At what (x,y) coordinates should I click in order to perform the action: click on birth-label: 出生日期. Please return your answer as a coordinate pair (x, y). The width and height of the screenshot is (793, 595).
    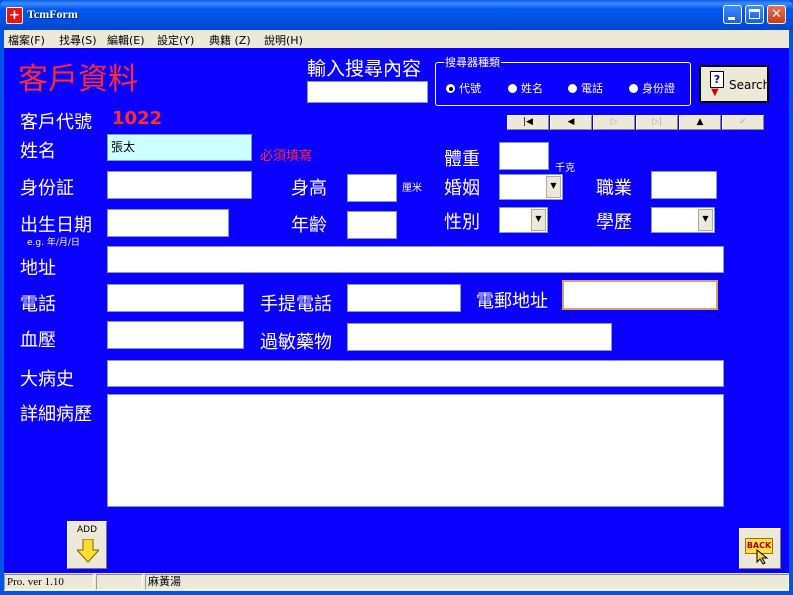
    Looking at the image, I should click on (56, 225).